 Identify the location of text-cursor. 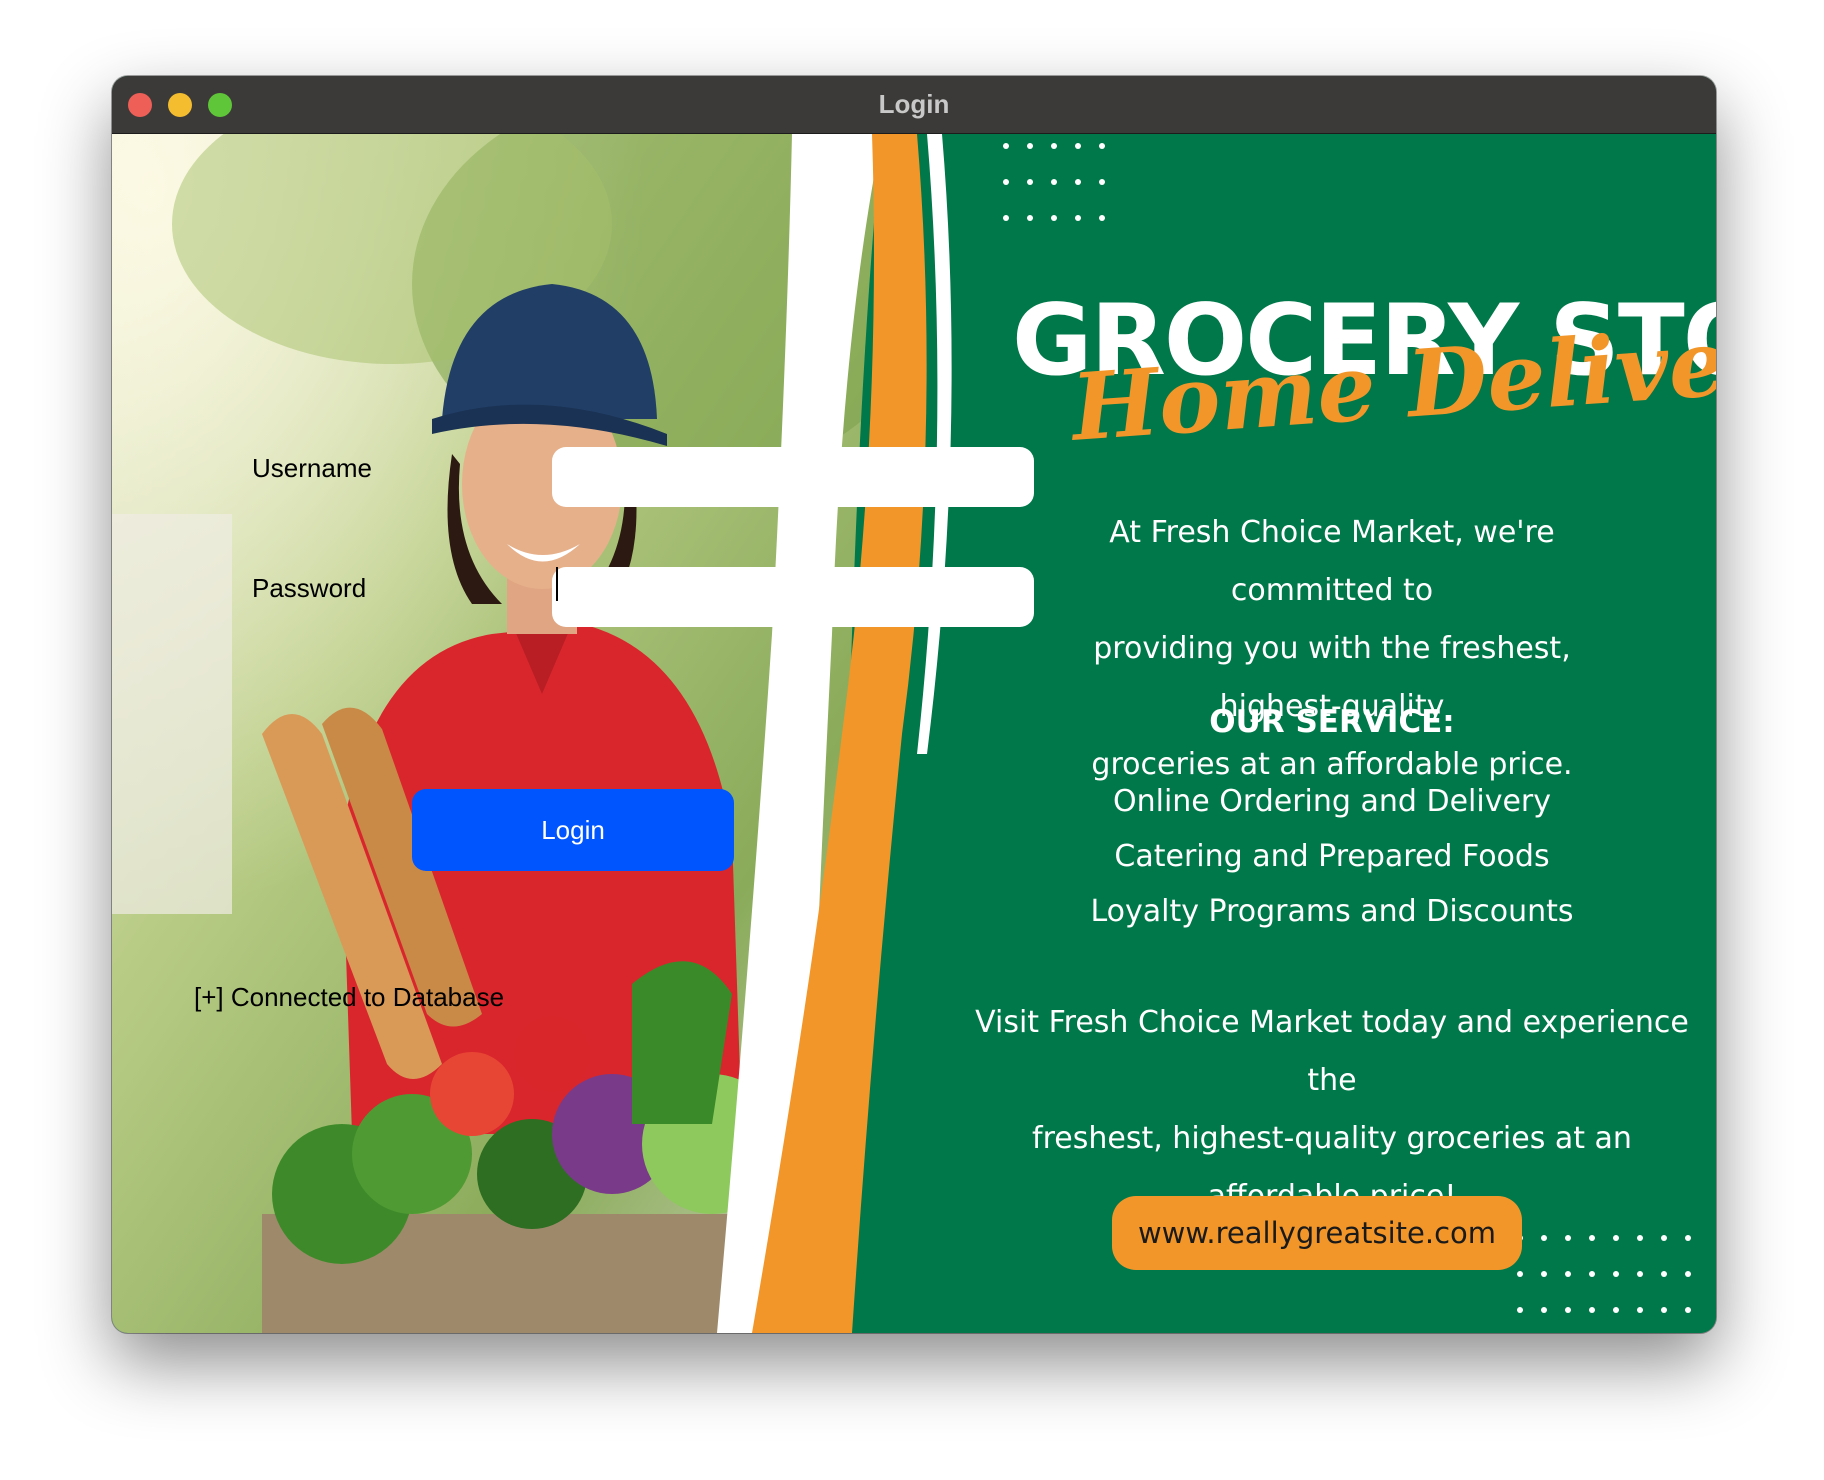
(557, 584).